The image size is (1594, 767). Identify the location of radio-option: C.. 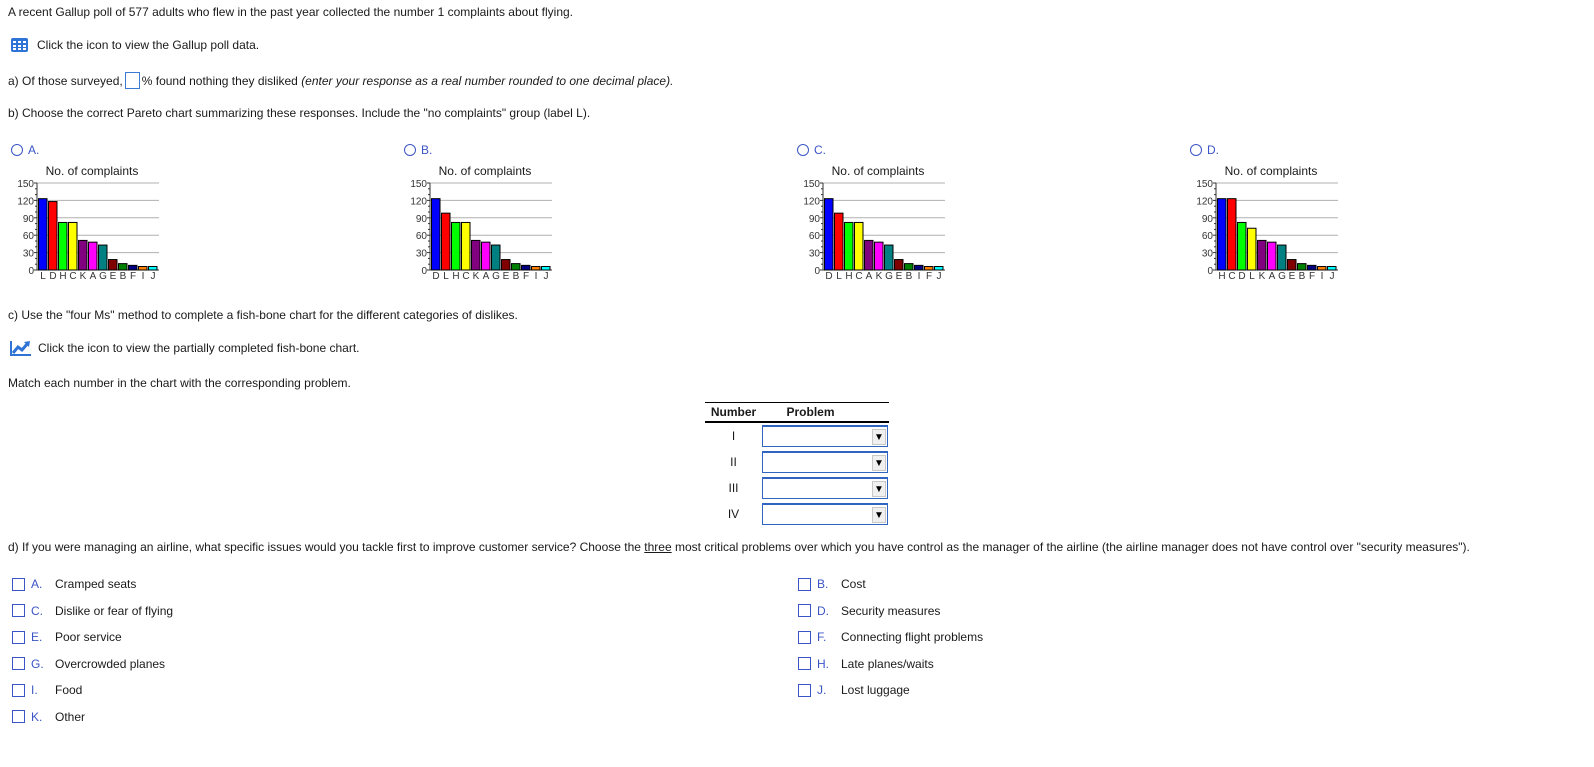
(811, 150).